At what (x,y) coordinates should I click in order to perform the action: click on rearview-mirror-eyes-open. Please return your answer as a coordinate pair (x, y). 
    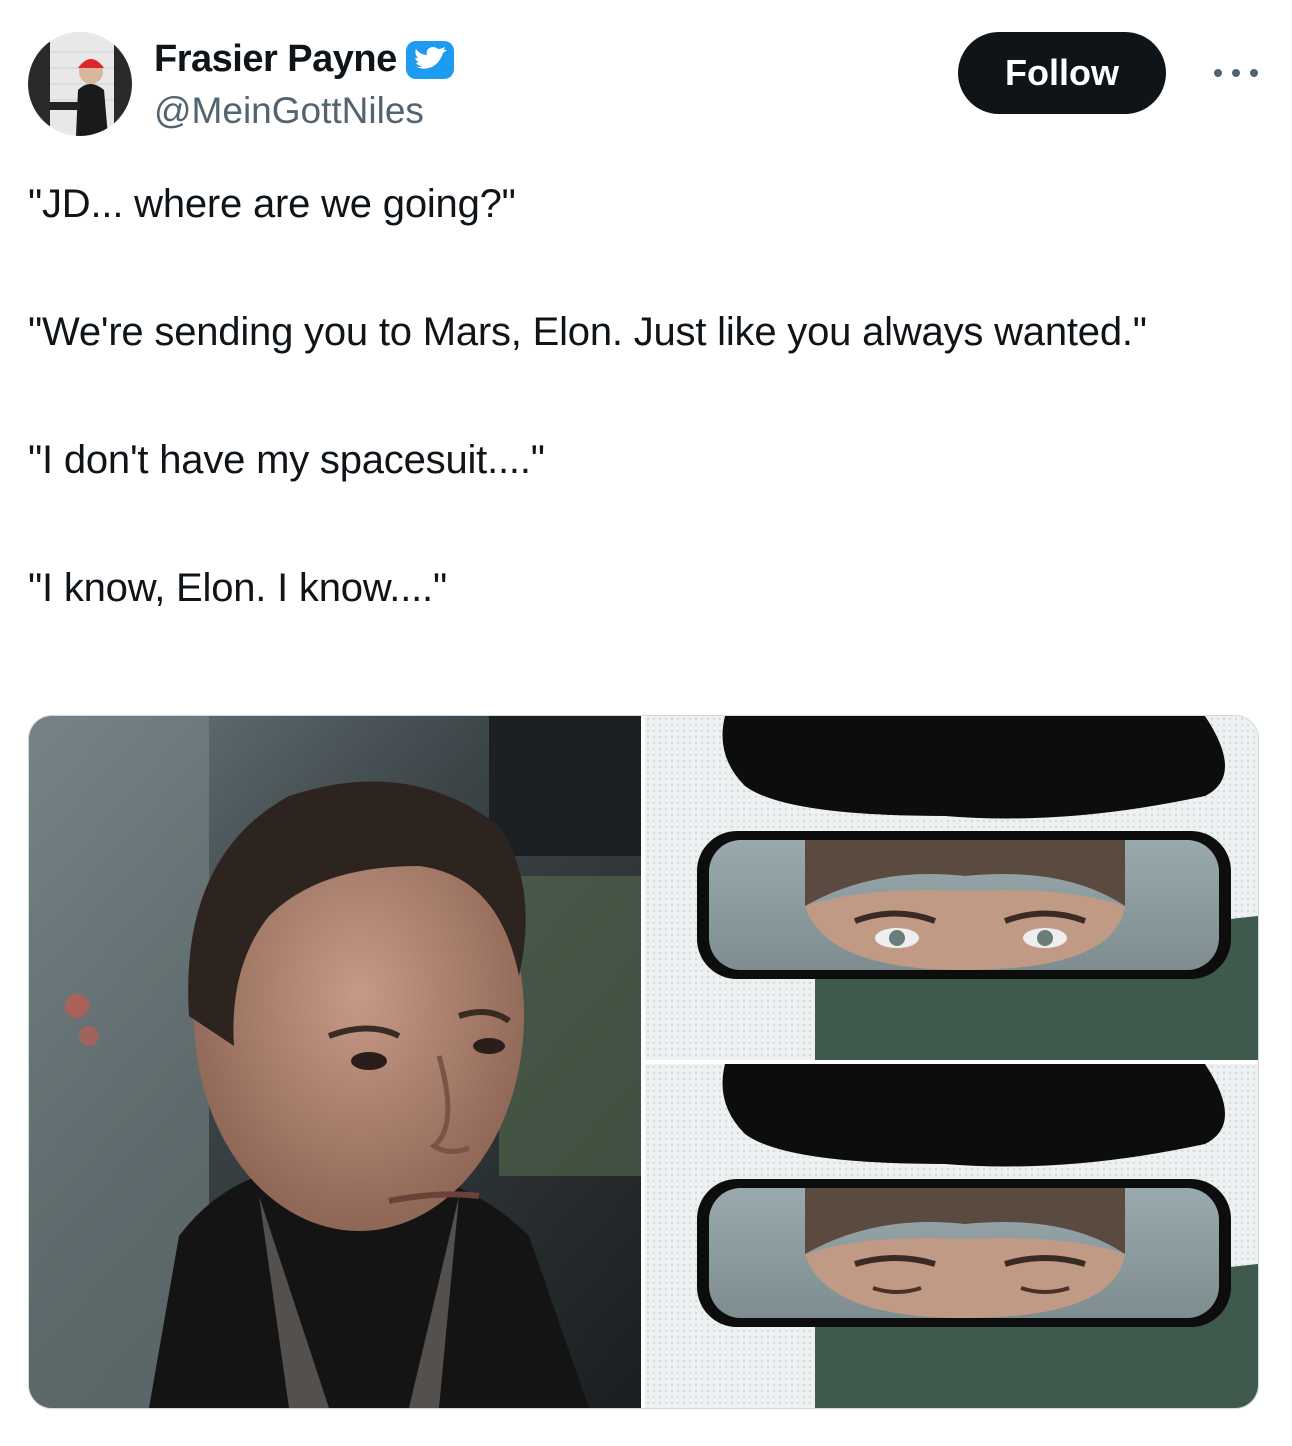
    Looking at the image, I should click on (951, 888).